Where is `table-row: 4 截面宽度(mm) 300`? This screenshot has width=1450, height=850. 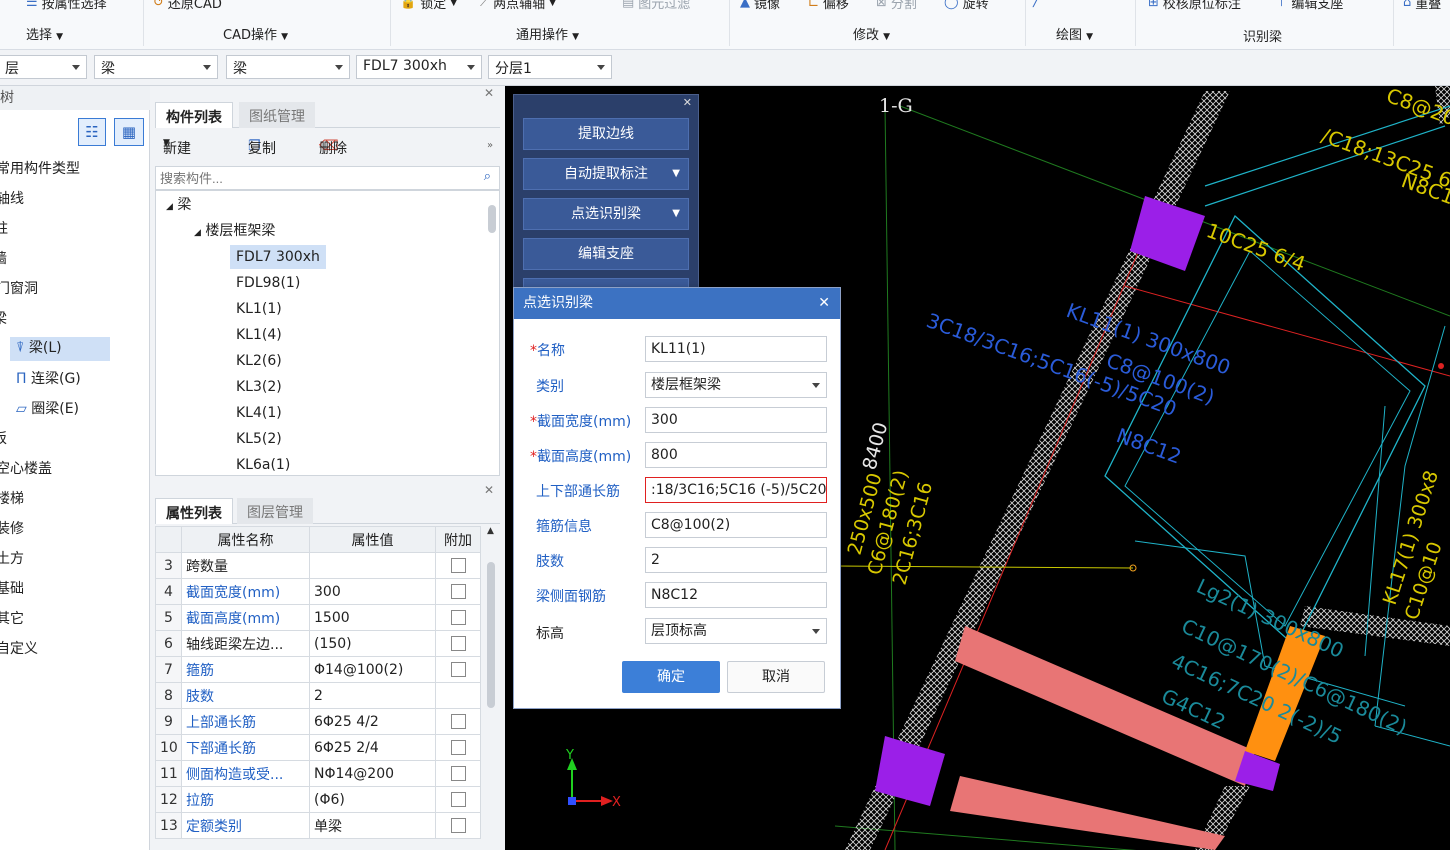 table-row: 4 截面宽度(mm) 300 is located at coordinates (318, 591).